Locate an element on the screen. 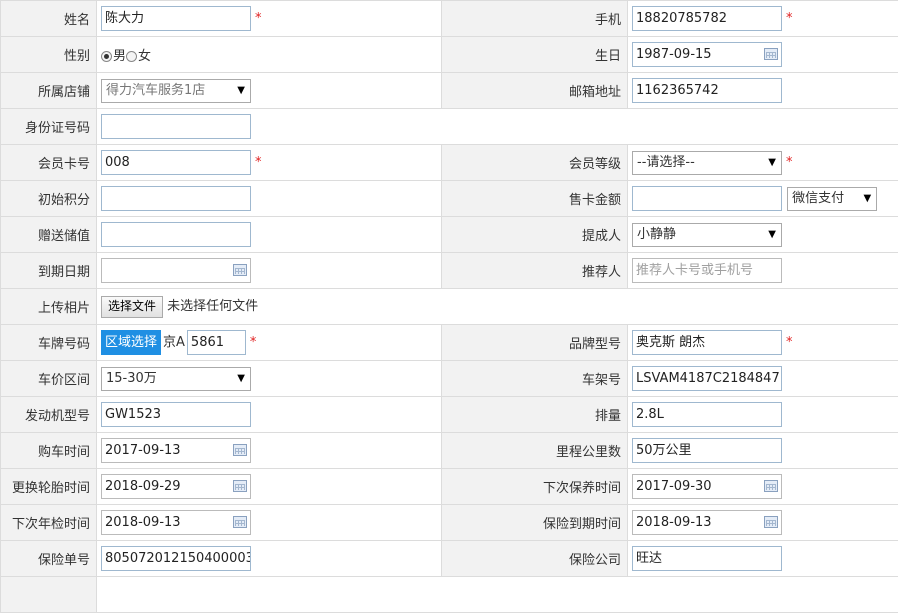 This screenshot has height=613, width=898. purchase-date-label: 购车时间 is located at coordinates (49, 451).